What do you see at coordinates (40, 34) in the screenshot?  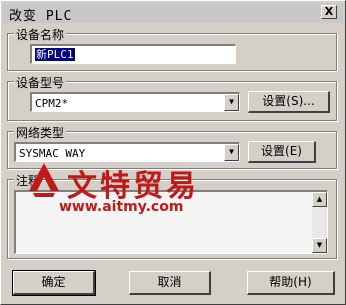 I see `device-name-label: 设备名称` at bounding box center [40, 34].